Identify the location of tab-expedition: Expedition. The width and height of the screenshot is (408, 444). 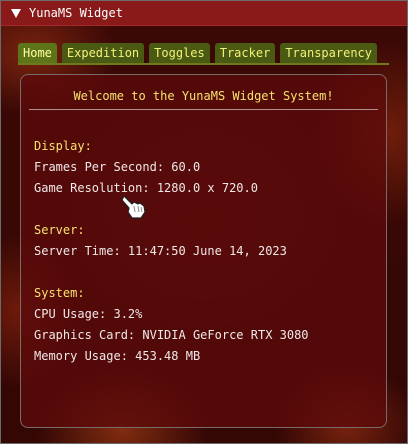
(103, 53).